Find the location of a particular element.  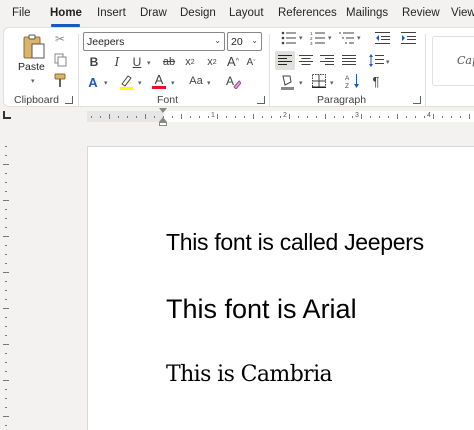

font-color-button: A is located at coordinates (159, 79).